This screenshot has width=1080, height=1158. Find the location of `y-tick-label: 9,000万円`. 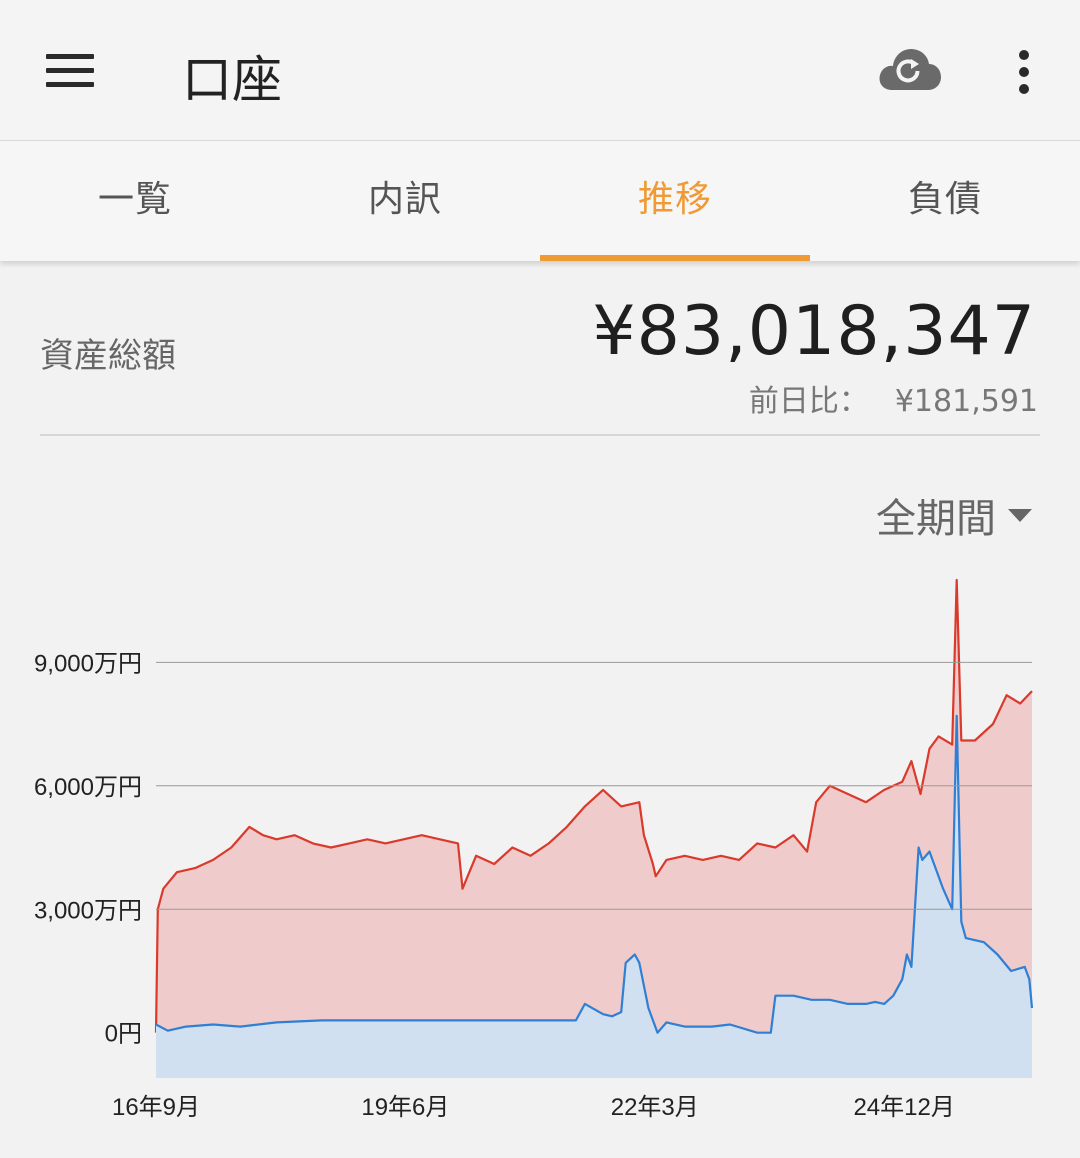

y-tick-label: 9,000万円 is located at coordinates (88, 663).